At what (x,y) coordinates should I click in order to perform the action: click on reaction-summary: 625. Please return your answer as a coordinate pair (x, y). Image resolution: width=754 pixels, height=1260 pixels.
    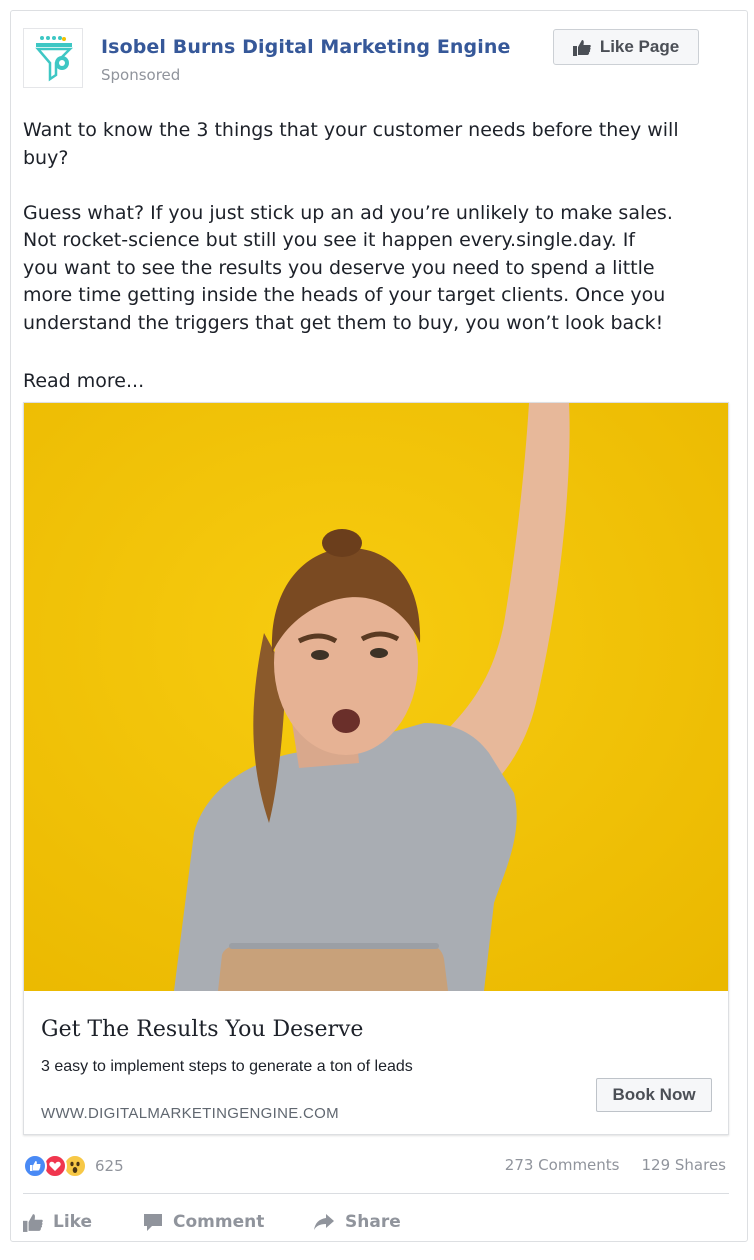
    Looking at the image, I should click on (73, 1166).